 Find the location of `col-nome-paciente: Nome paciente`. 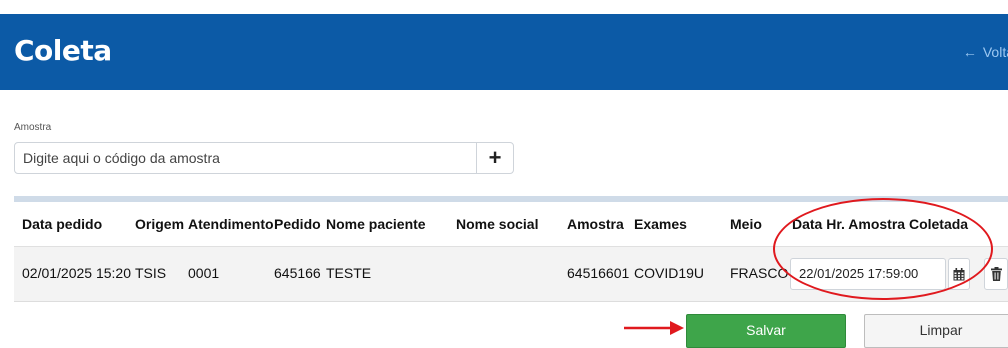

col-nome-paciente: Nome paciente is located at coordinates (376, 224).